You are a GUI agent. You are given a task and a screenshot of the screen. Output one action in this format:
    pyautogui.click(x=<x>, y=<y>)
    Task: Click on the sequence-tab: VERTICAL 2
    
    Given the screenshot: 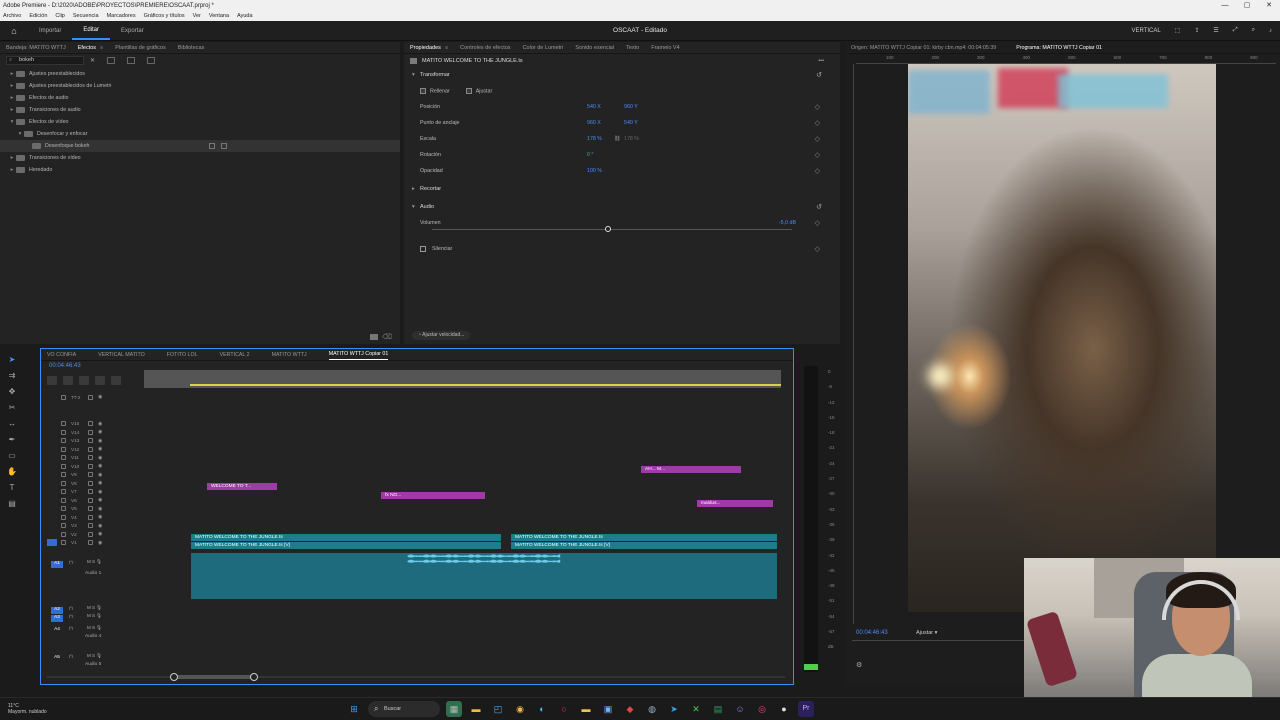 What is the action you would take?
    pyautogui.click(x=235, y=355)
    